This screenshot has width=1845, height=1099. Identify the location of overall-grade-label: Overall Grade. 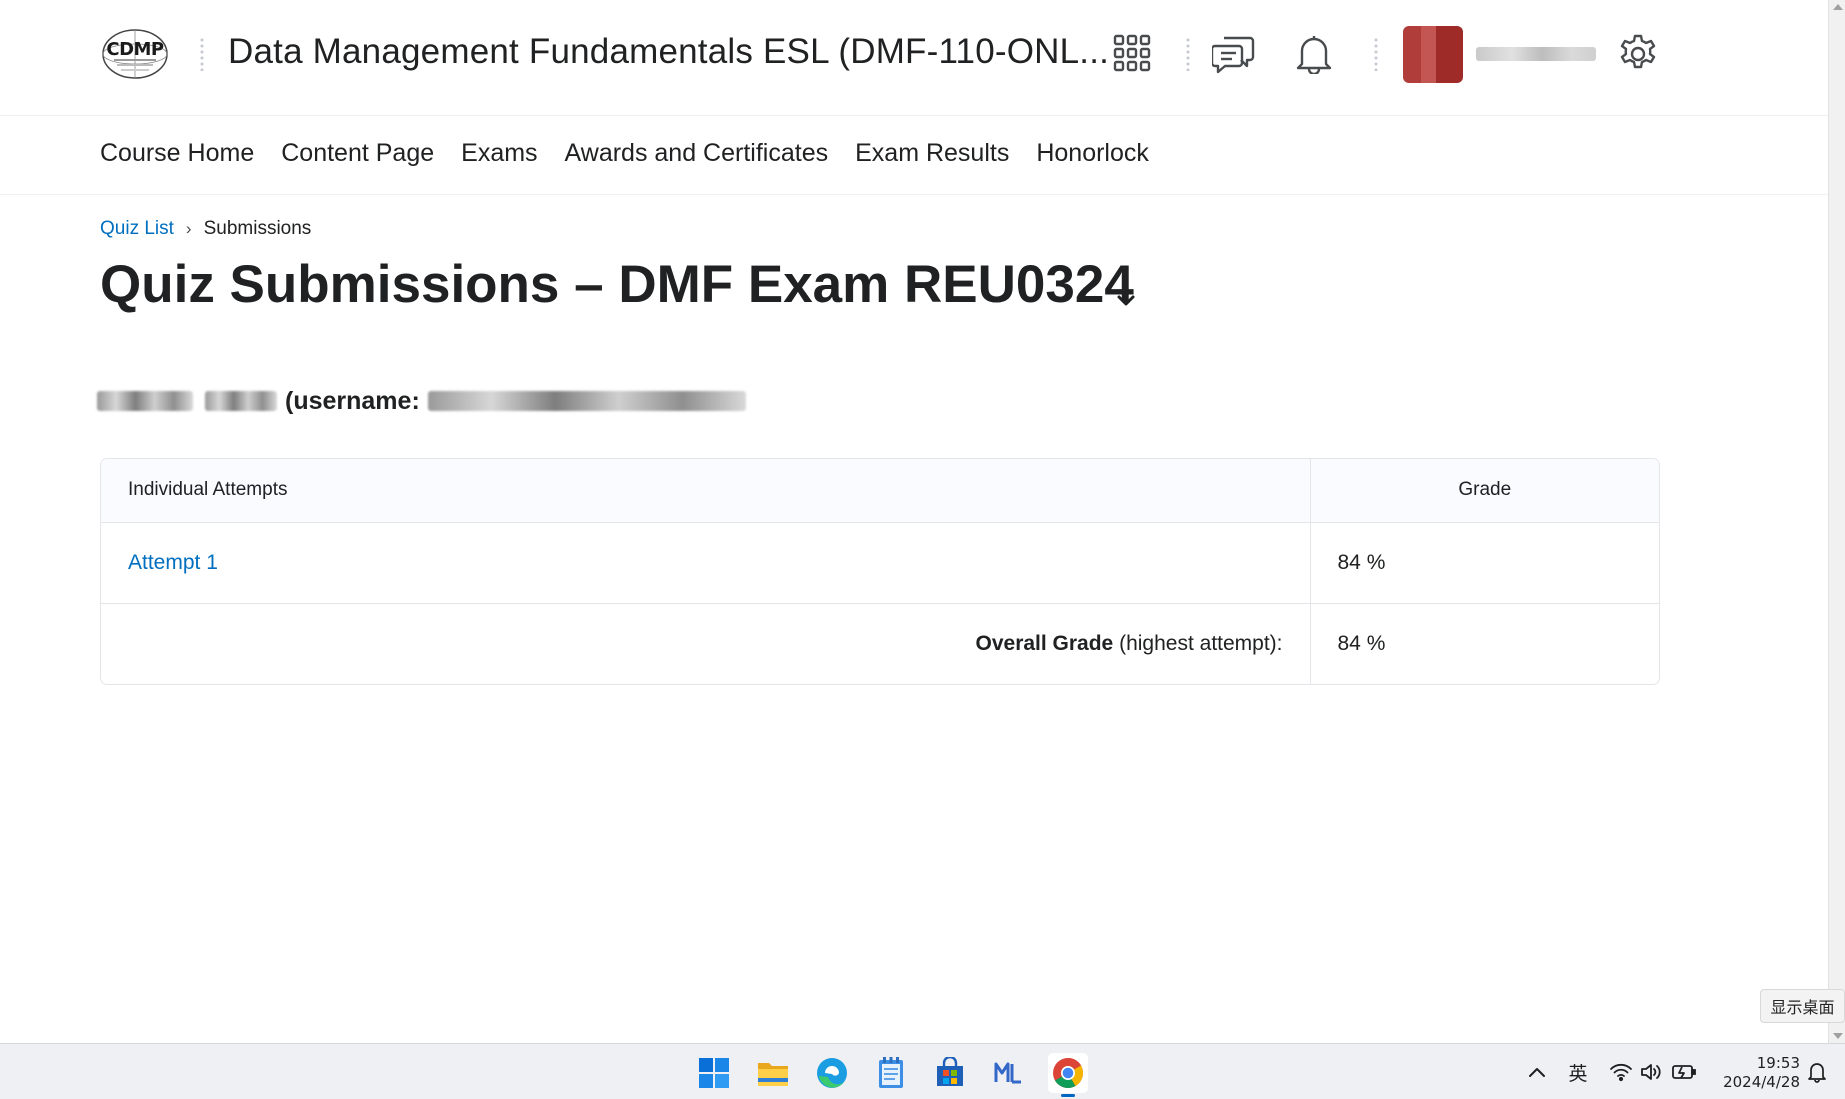
(1044, 643).